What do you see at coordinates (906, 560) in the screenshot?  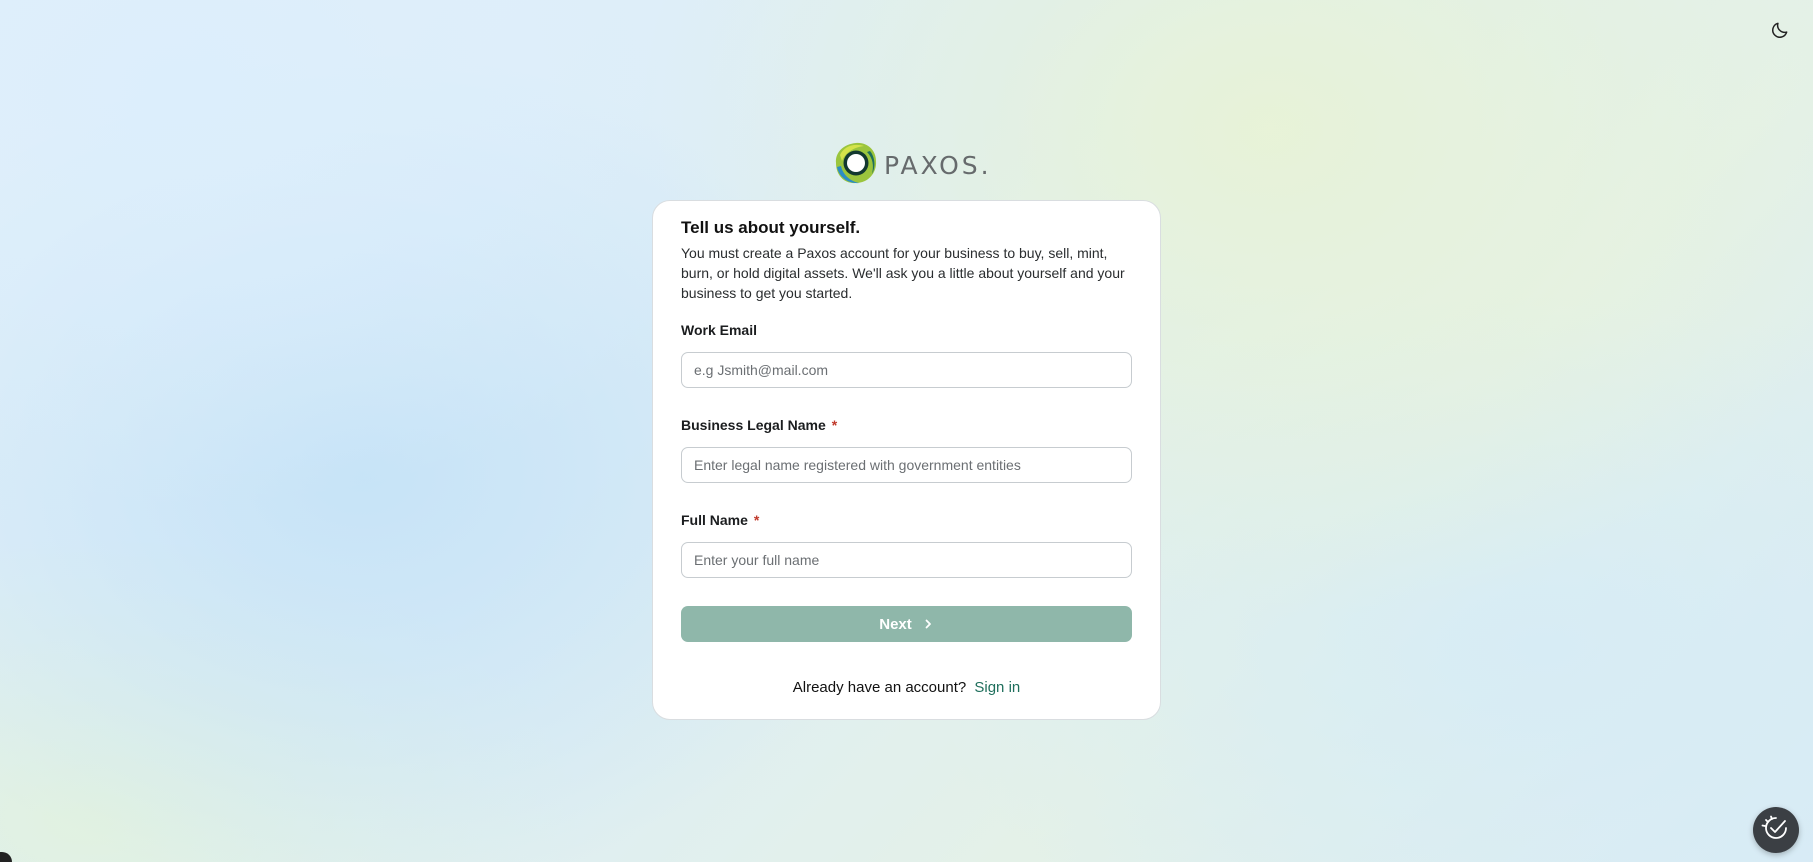 I see `full-name-input` at bounding box center [906, 560].